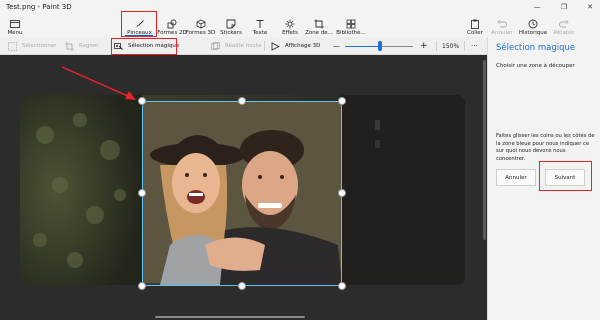  I want to click on annotation-highlight-next, so click(565, 176).